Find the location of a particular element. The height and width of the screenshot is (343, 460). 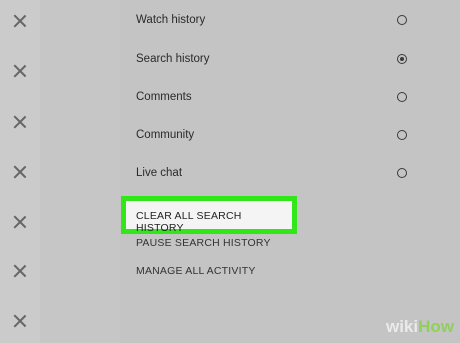

option-search-history-label: Search history is located at coordinates (173, 59).